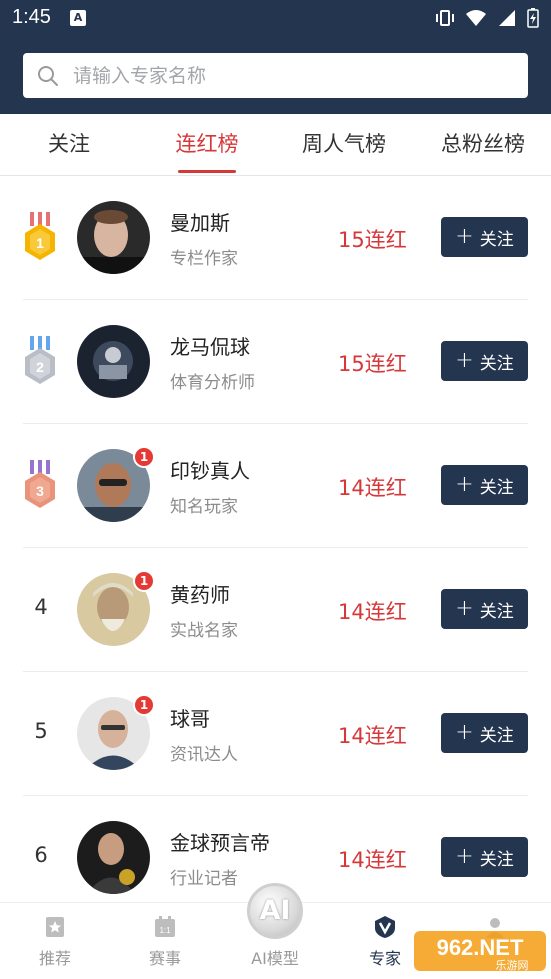 Image resolution: width=551 pixels, height=979 pixels. I want to click on expert-title: 专栏作家, so click(204, 259).